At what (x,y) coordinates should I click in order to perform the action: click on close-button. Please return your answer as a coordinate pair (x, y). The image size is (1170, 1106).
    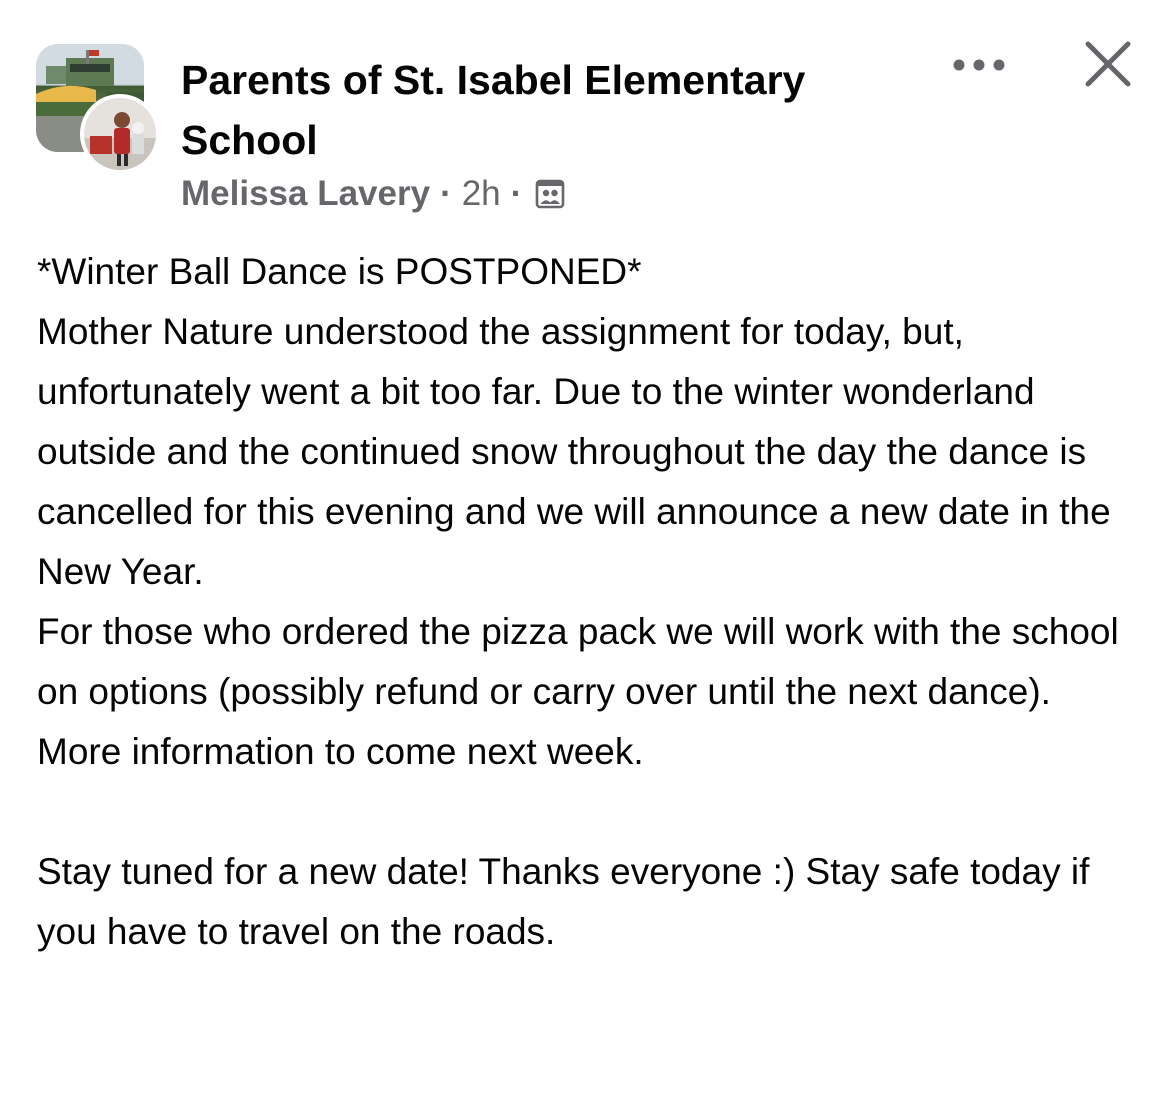
    Looking at the image, I should click on (1108, 64).